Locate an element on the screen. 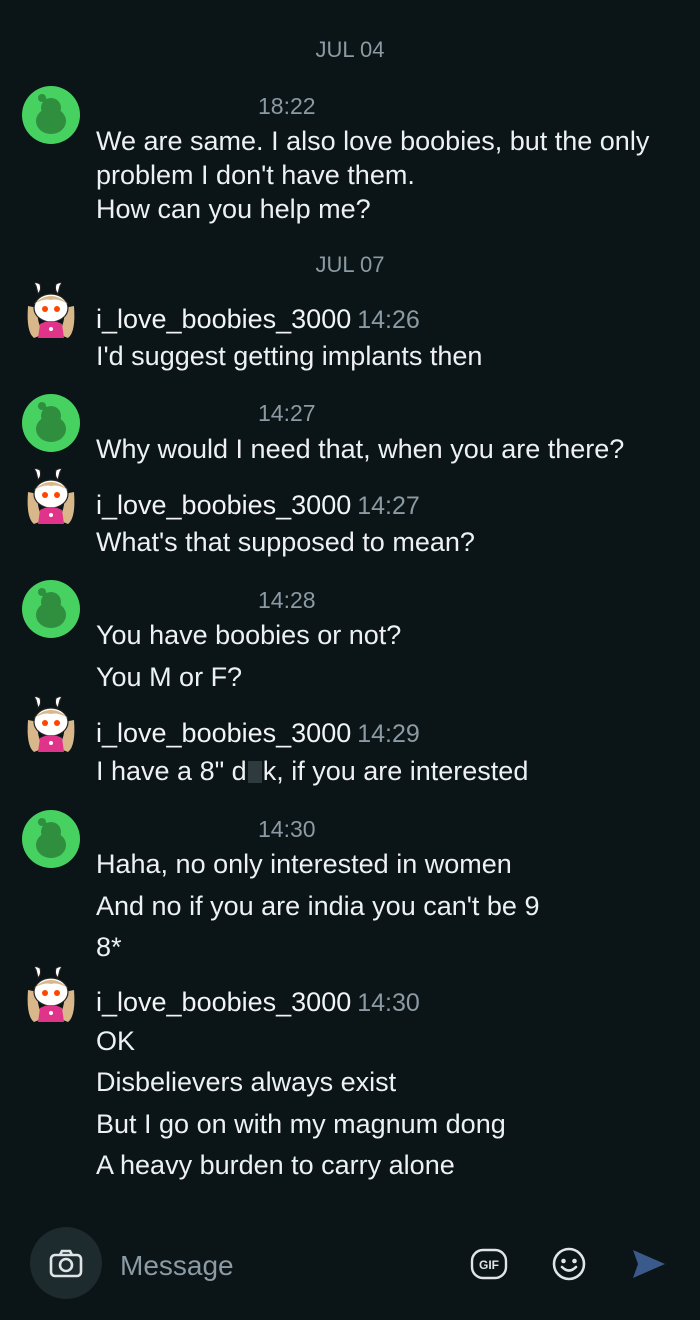 This screenshot has height=1320, width=700. message-text: problem I don't have them. is located at coordinates (255, 175).